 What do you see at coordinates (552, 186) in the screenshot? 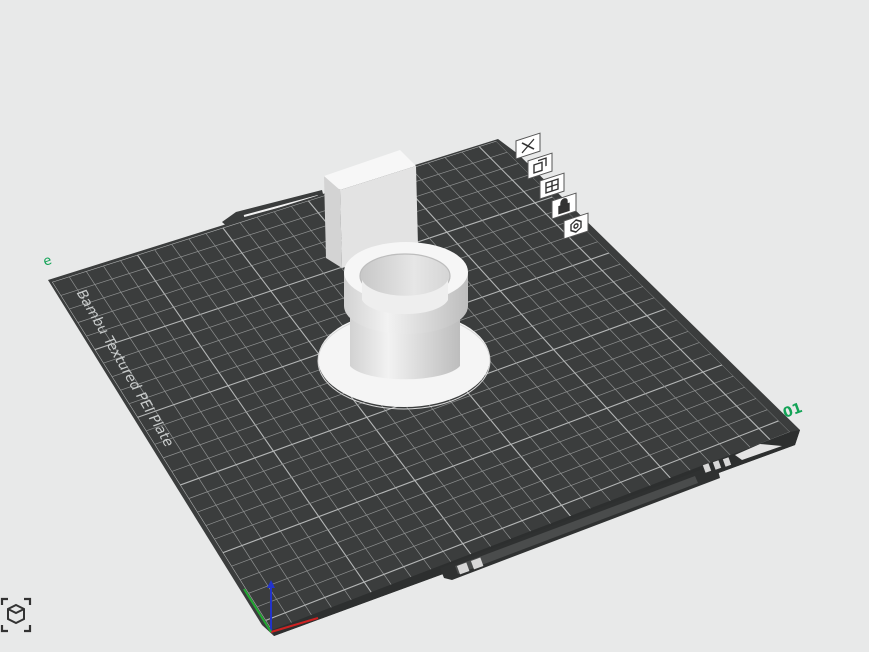
I see `arrange-button` at bounding box center [552, 186].